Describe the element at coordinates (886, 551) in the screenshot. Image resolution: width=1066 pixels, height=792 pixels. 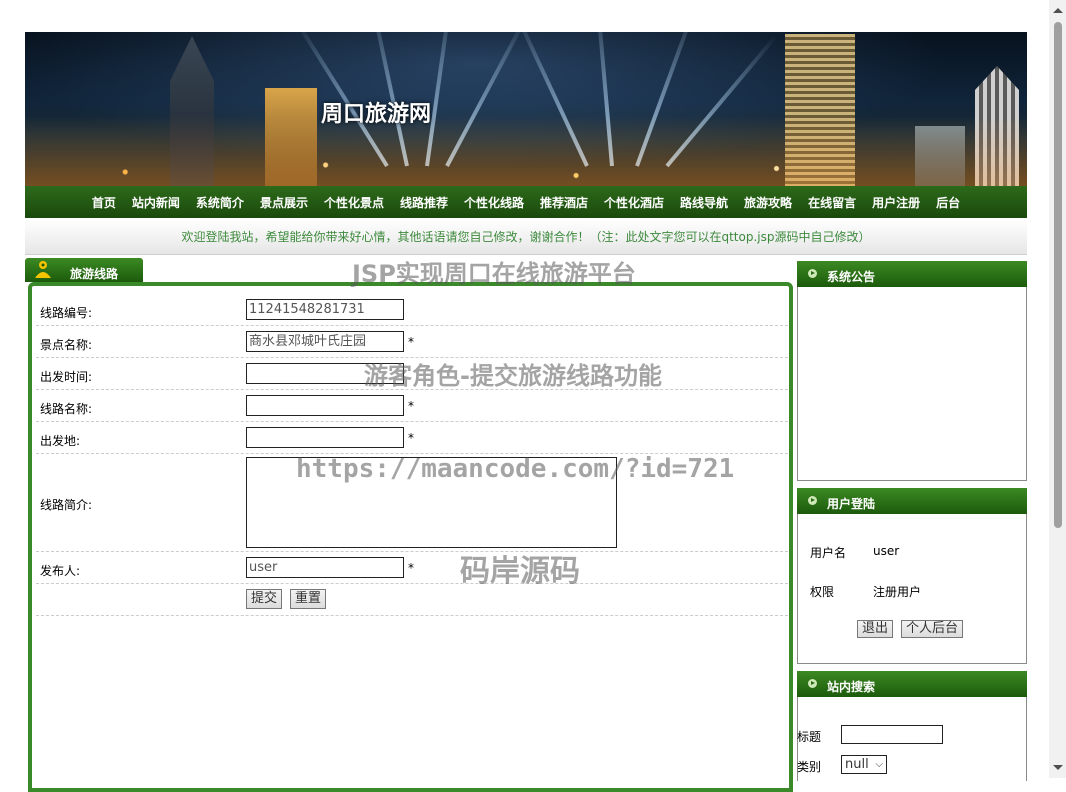
I see `username-value: user` at that location.